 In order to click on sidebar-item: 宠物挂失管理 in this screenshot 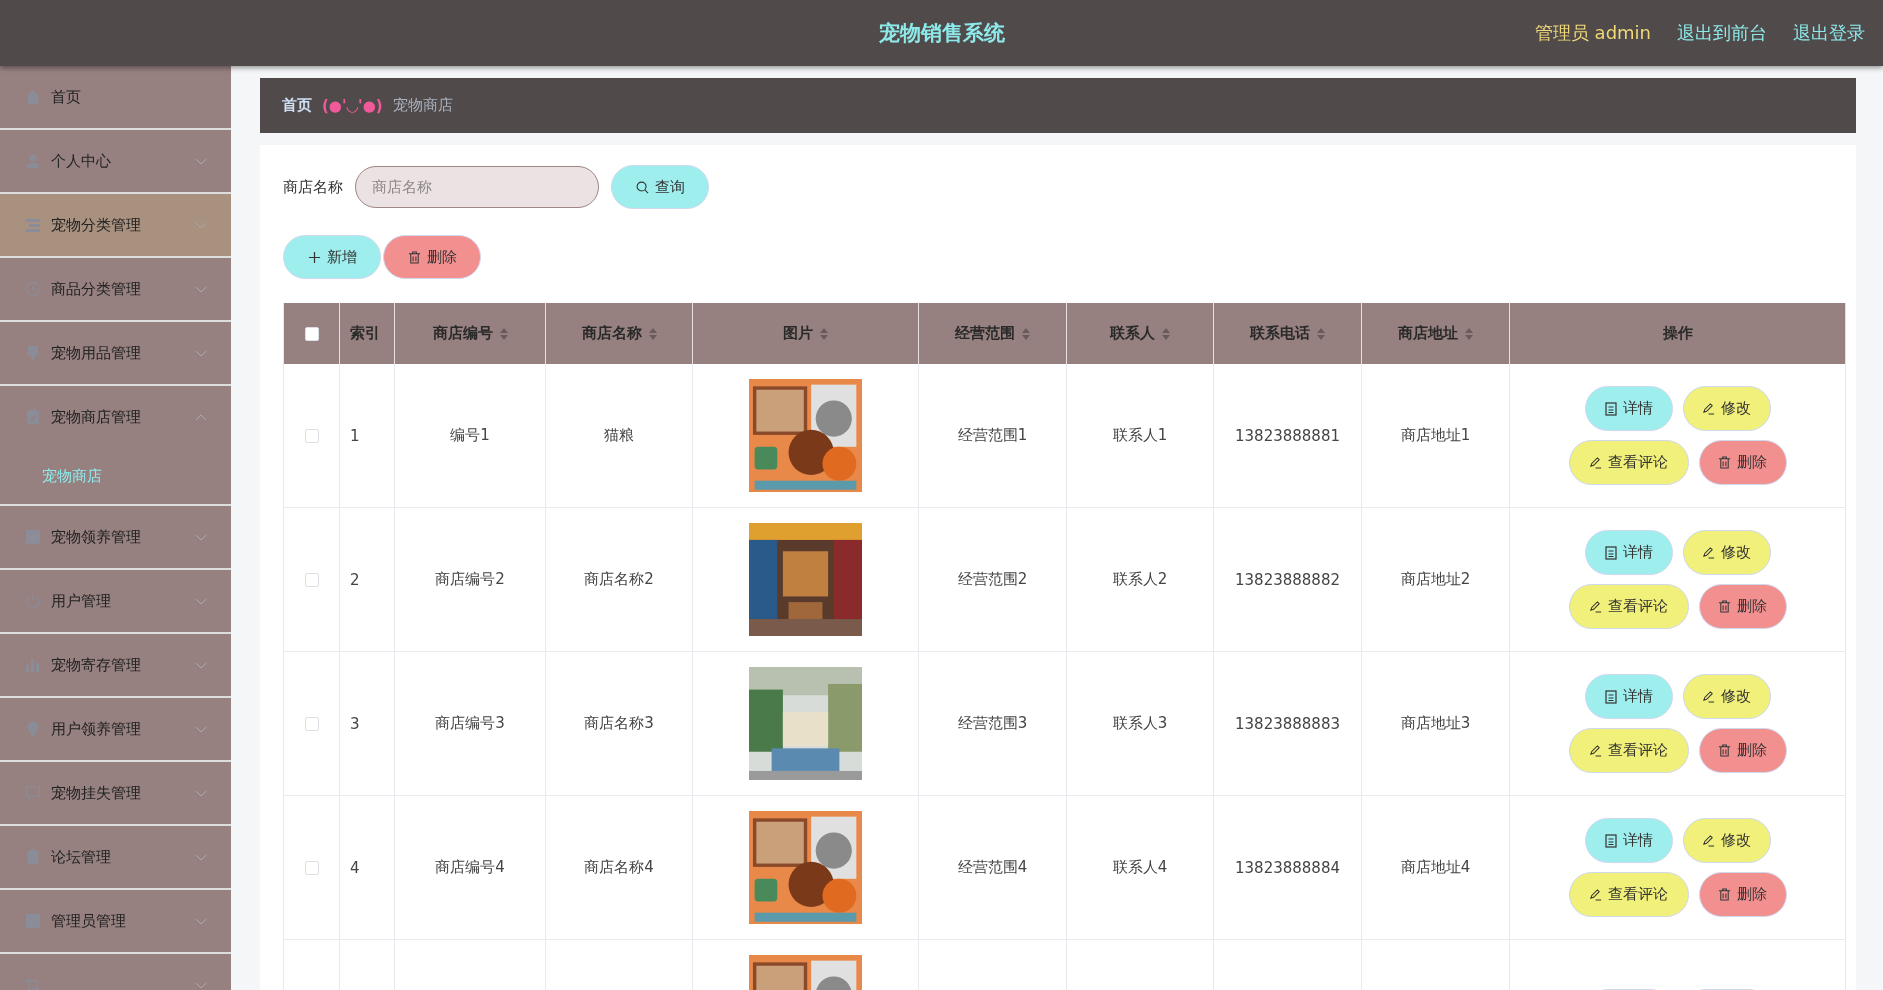, I will do `click(115, 793)`.